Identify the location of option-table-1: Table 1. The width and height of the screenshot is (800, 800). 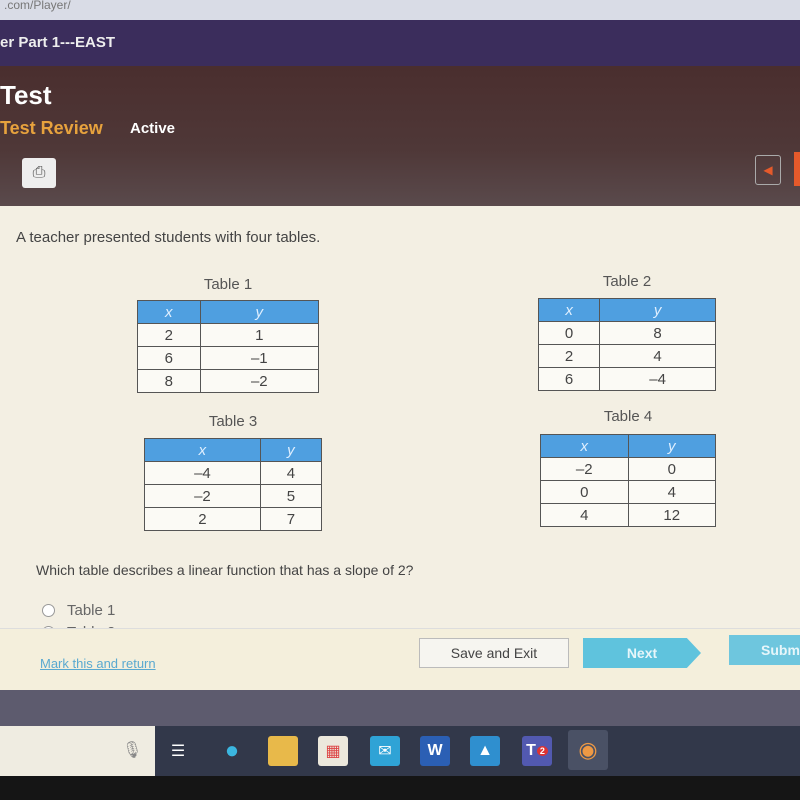
(78, 610).